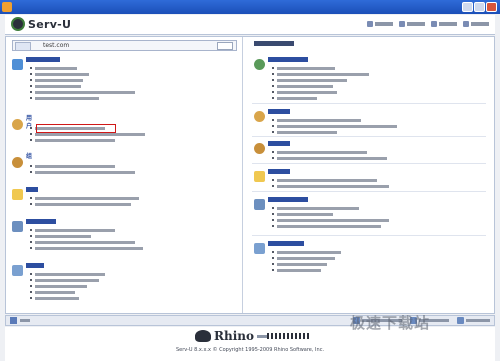 The width and height of the screenshot is (500, 361). Describe the element at coordinates (124, 45) in the screenshot. I see `domain-bar: test.com` at that location.